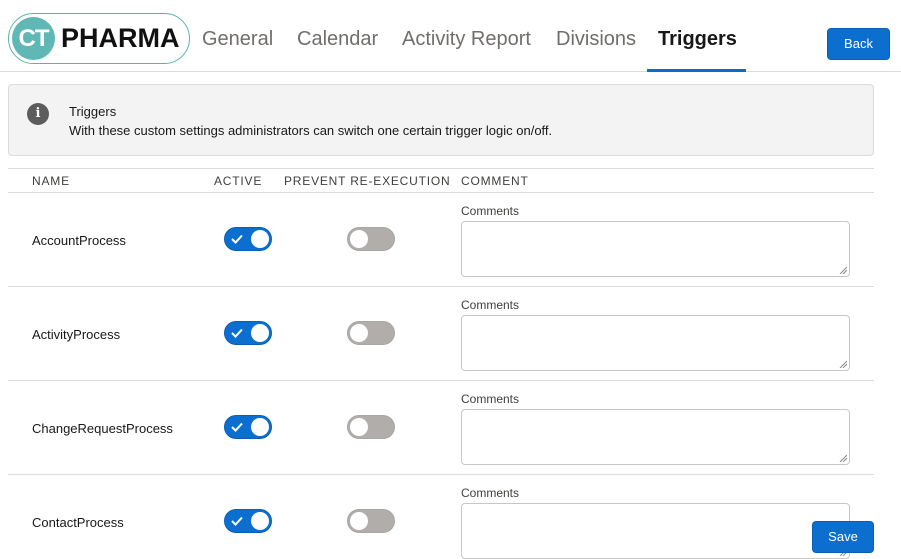 The height and width of the screenshot is (559, 901). I want to click on table-header: NAME ACTIVE PREVENT RE-EXECUTION COMMENT, so click(441, 180).